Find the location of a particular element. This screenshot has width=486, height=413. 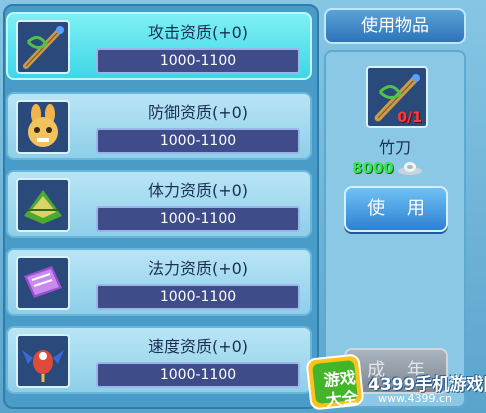

attribute-label: 法力资质(+0) is located at coordinates (198, 268).